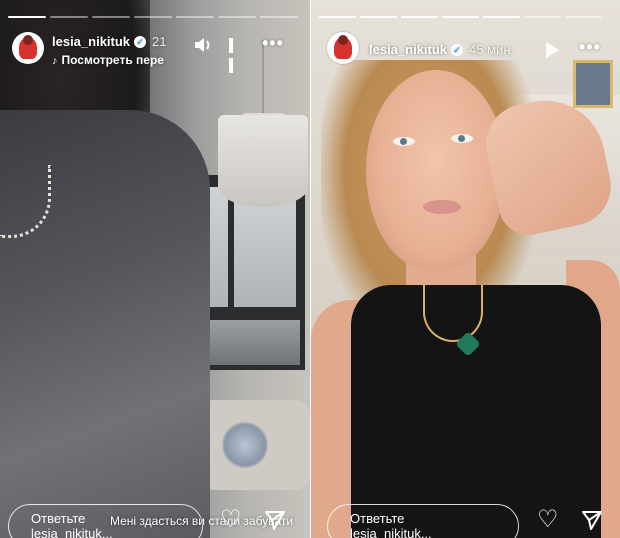 The image size is (620, 538). I want to click on username: lesia_nikituk ✓ 45 мин., so click(441, 49).